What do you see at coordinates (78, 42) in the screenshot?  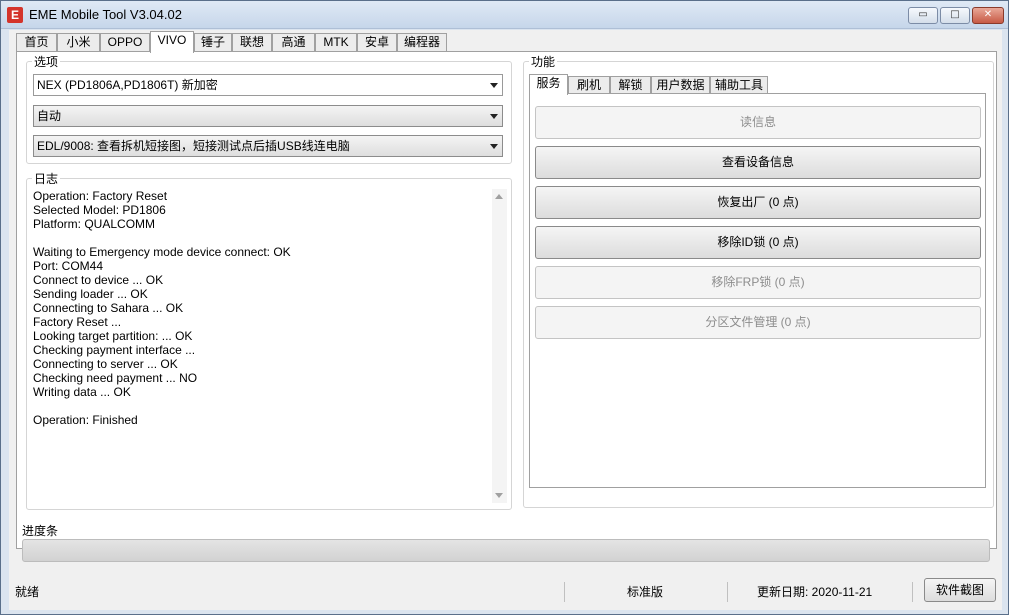 I see `tab-xiaomi: 小米` at bounding box center [78, 42].